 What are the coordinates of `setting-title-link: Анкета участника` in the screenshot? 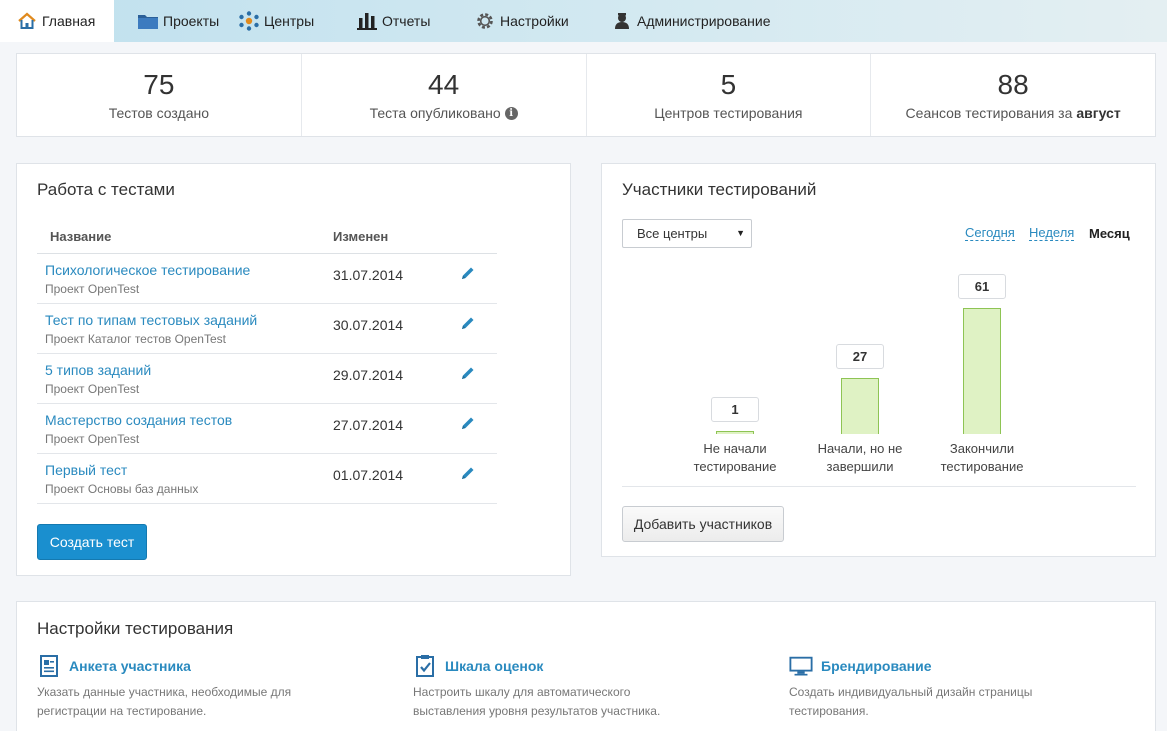 It's located at (130, 666).